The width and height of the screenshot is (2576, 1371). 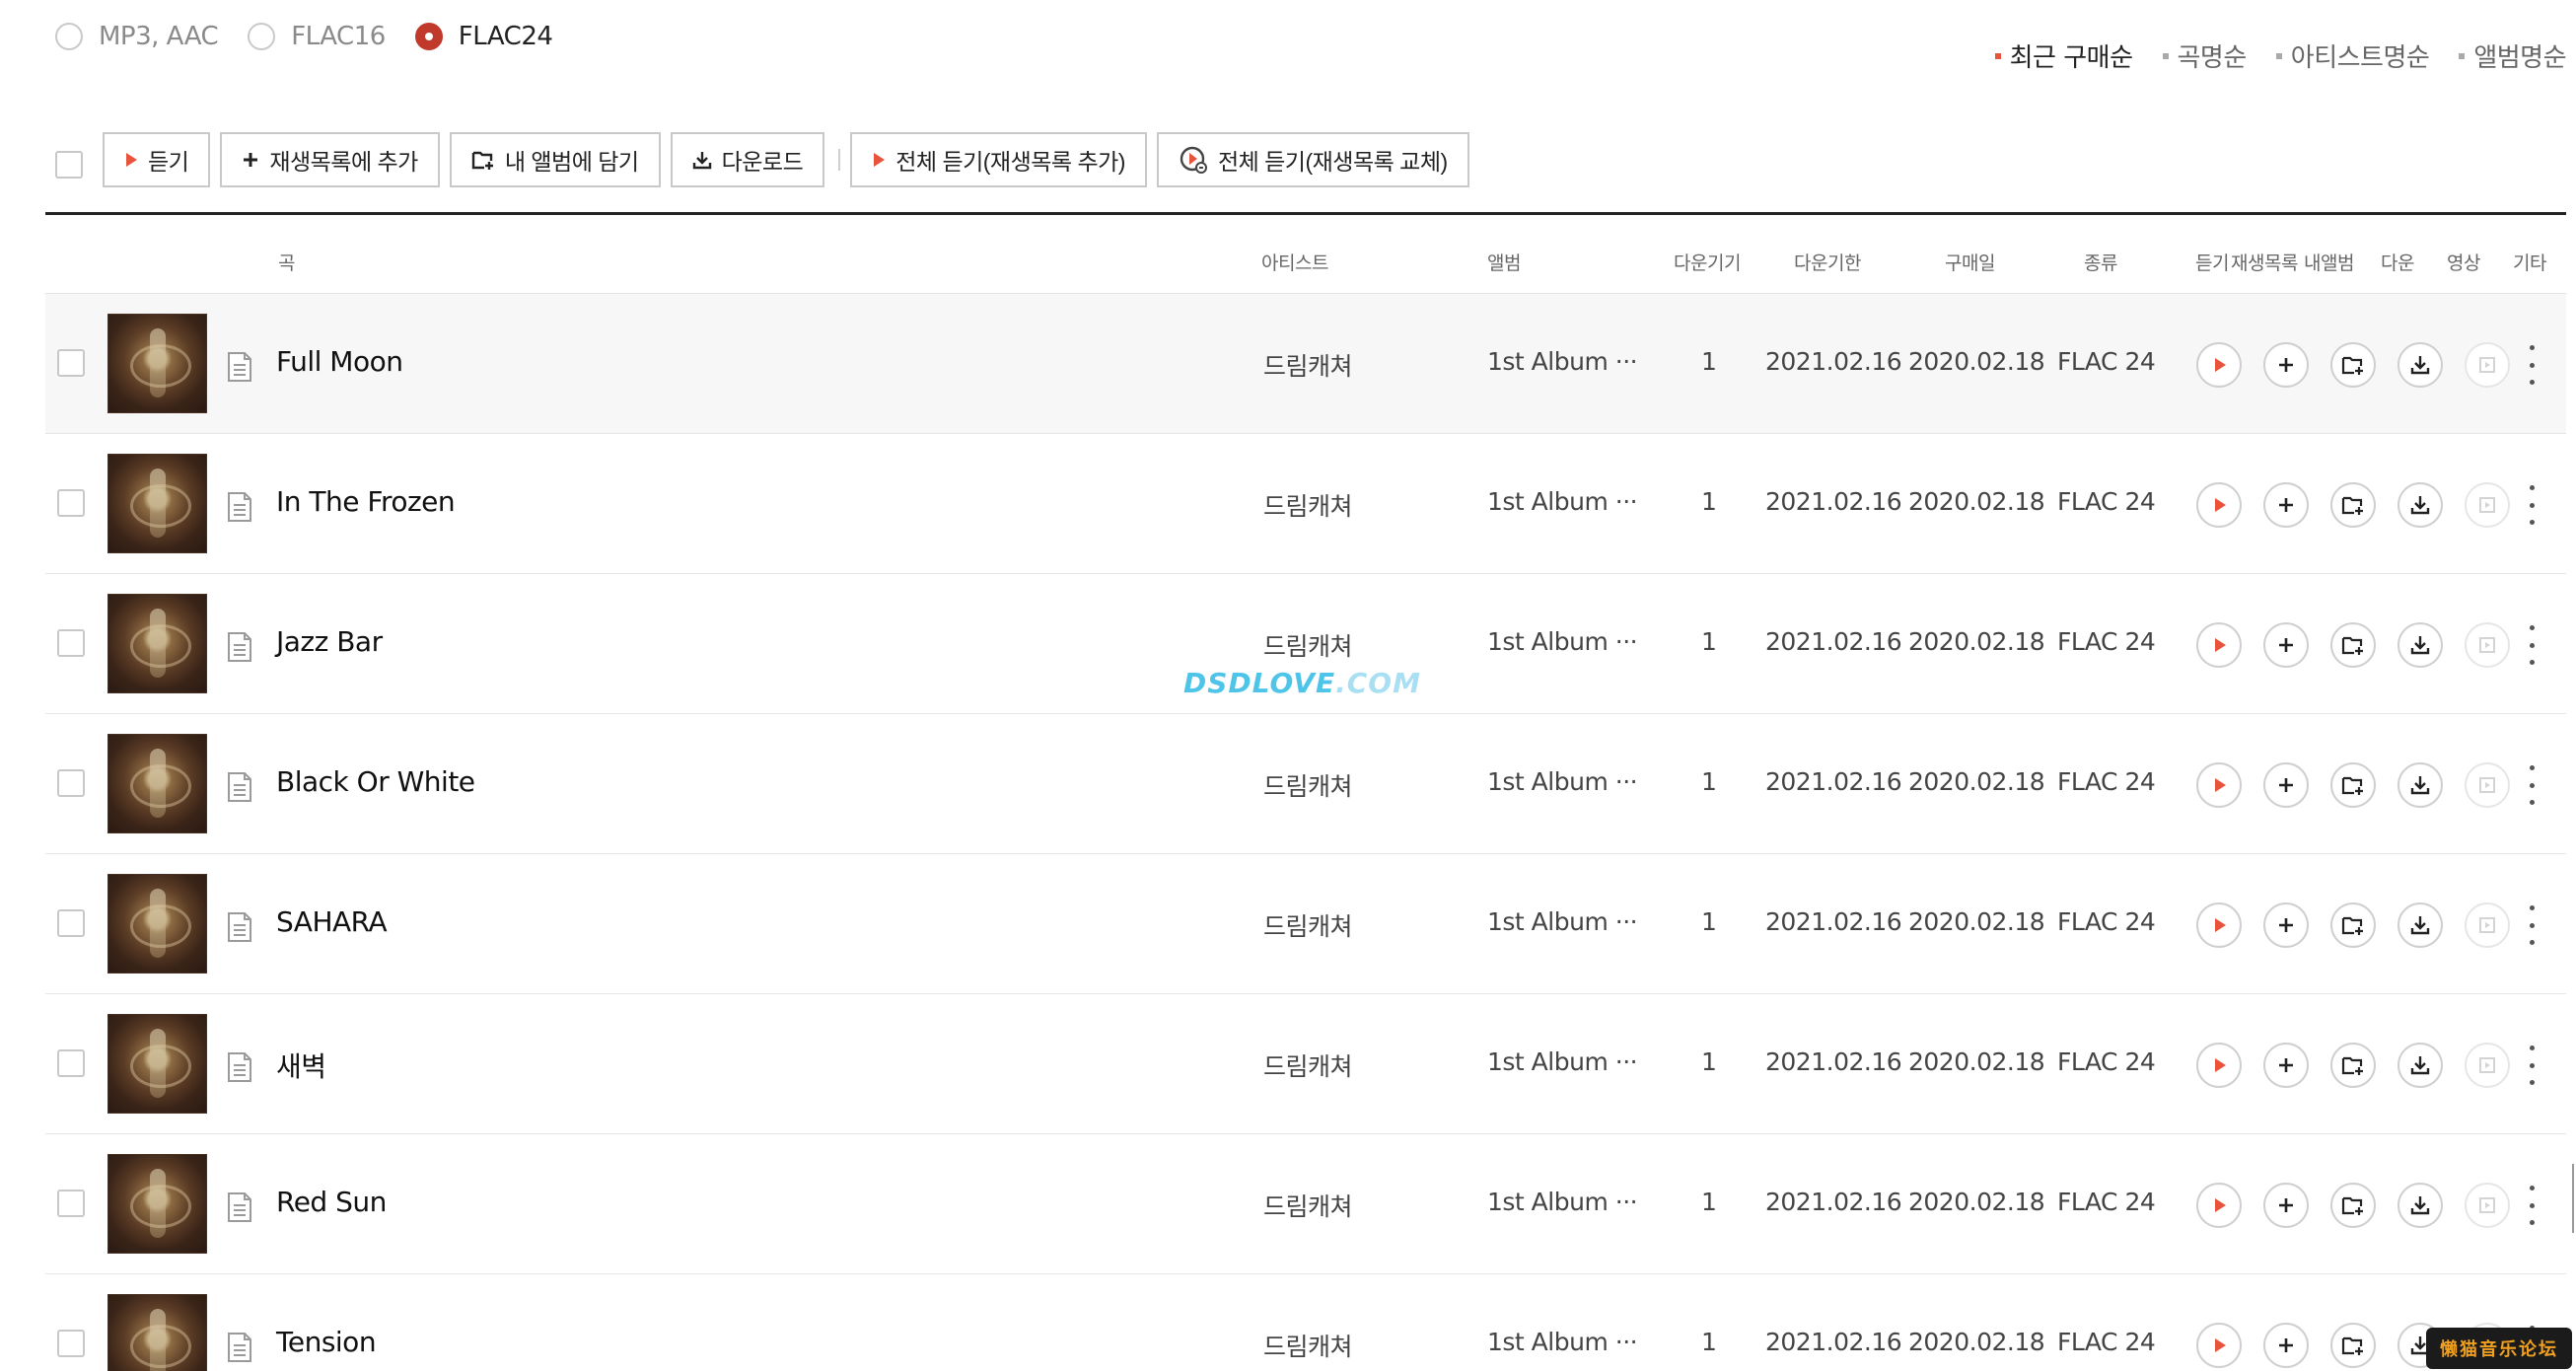 What do you see at coordinates (366, 502) in the screenshot?
I see `song-title: In The Frozen` at bounding box center [366, 502].